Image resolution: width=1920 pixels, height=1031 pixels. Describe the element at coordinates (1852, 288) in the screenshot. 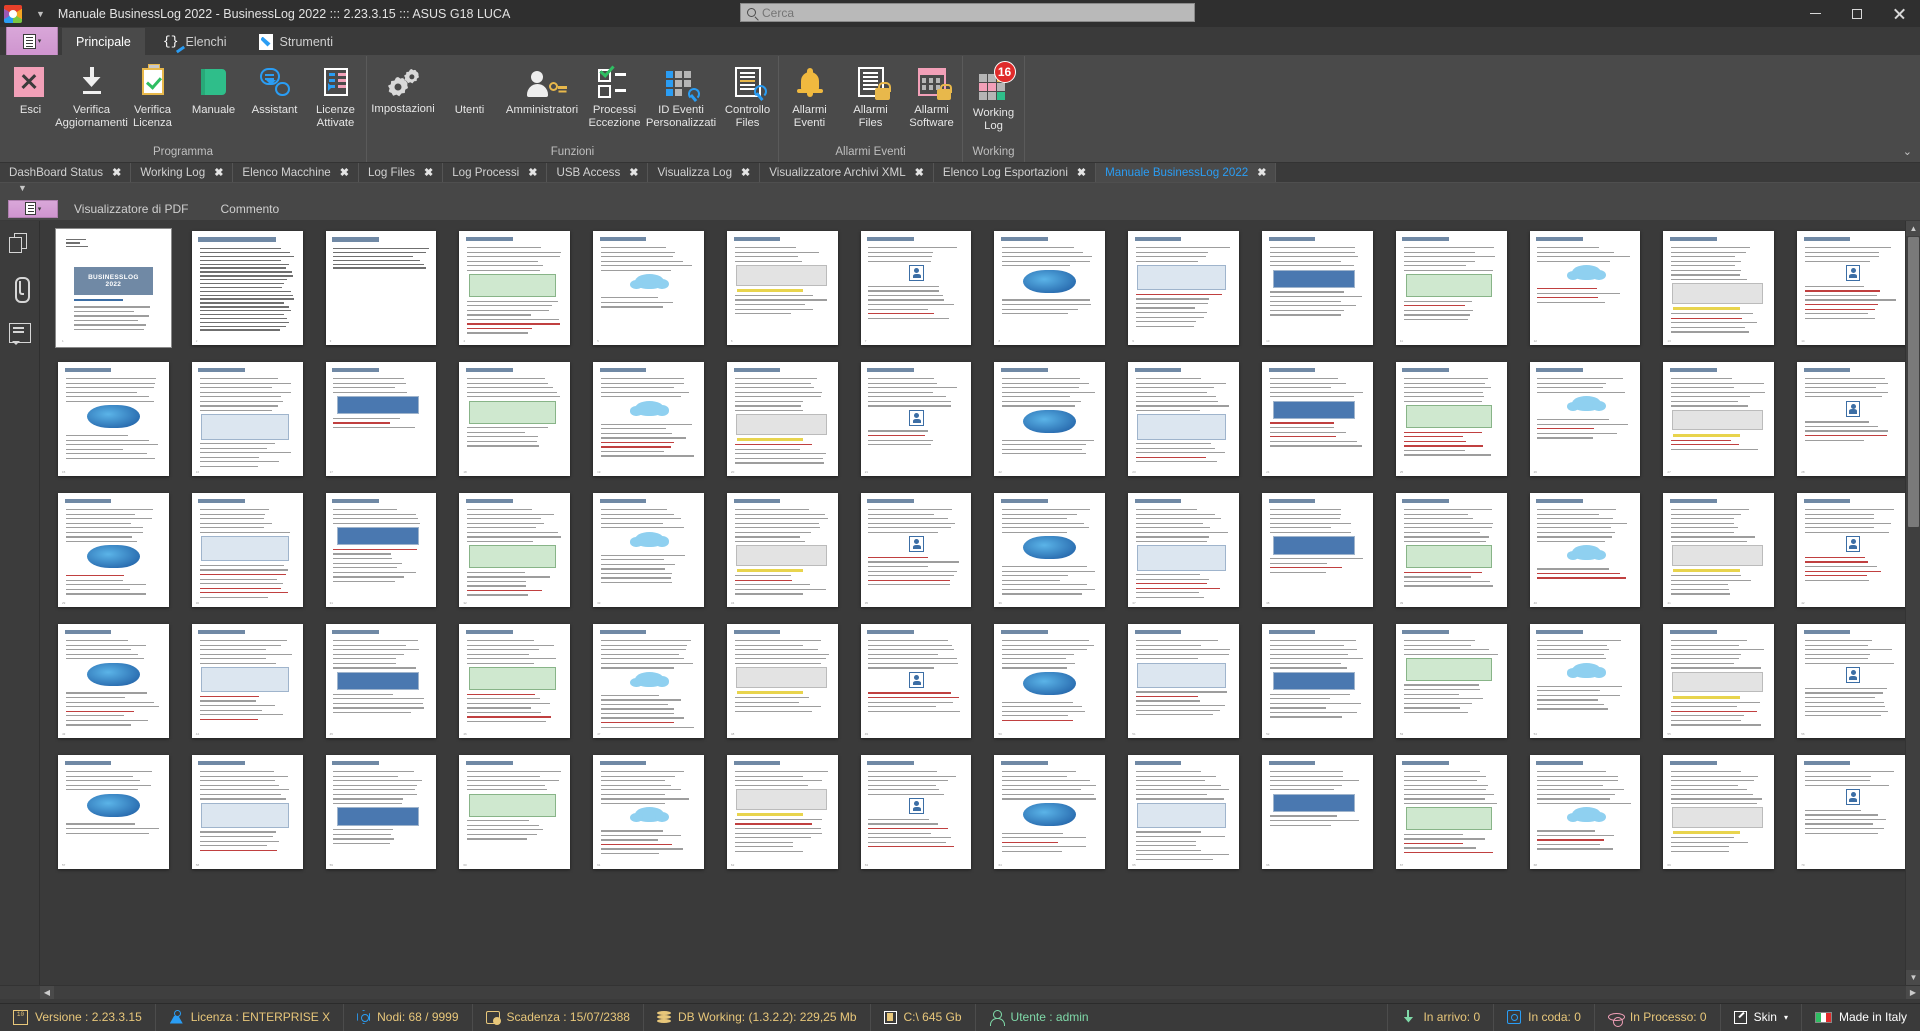

I see `pdf-page-thumbnail: 14` at that location.